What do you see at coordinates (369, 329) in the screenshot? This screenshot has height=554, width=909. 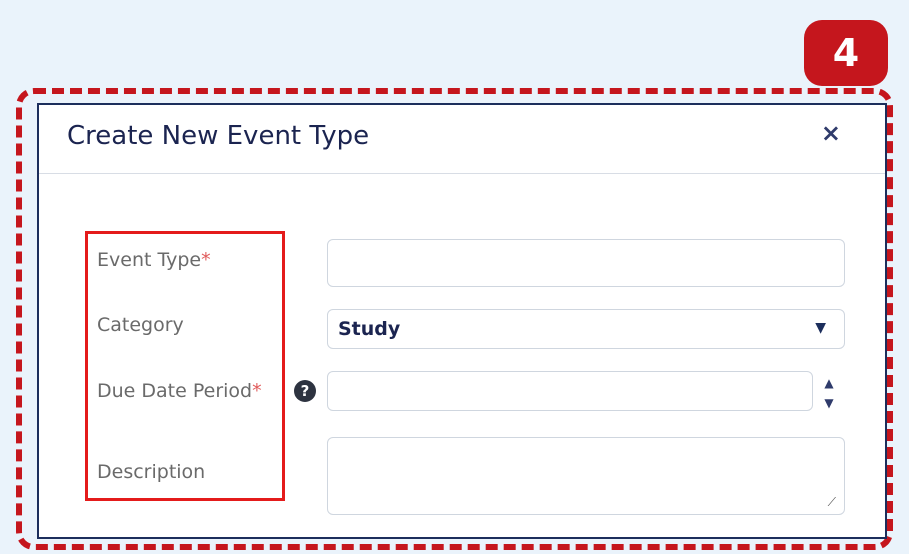 I see `category-selected-value: Study` at bounding box center [369, 329].